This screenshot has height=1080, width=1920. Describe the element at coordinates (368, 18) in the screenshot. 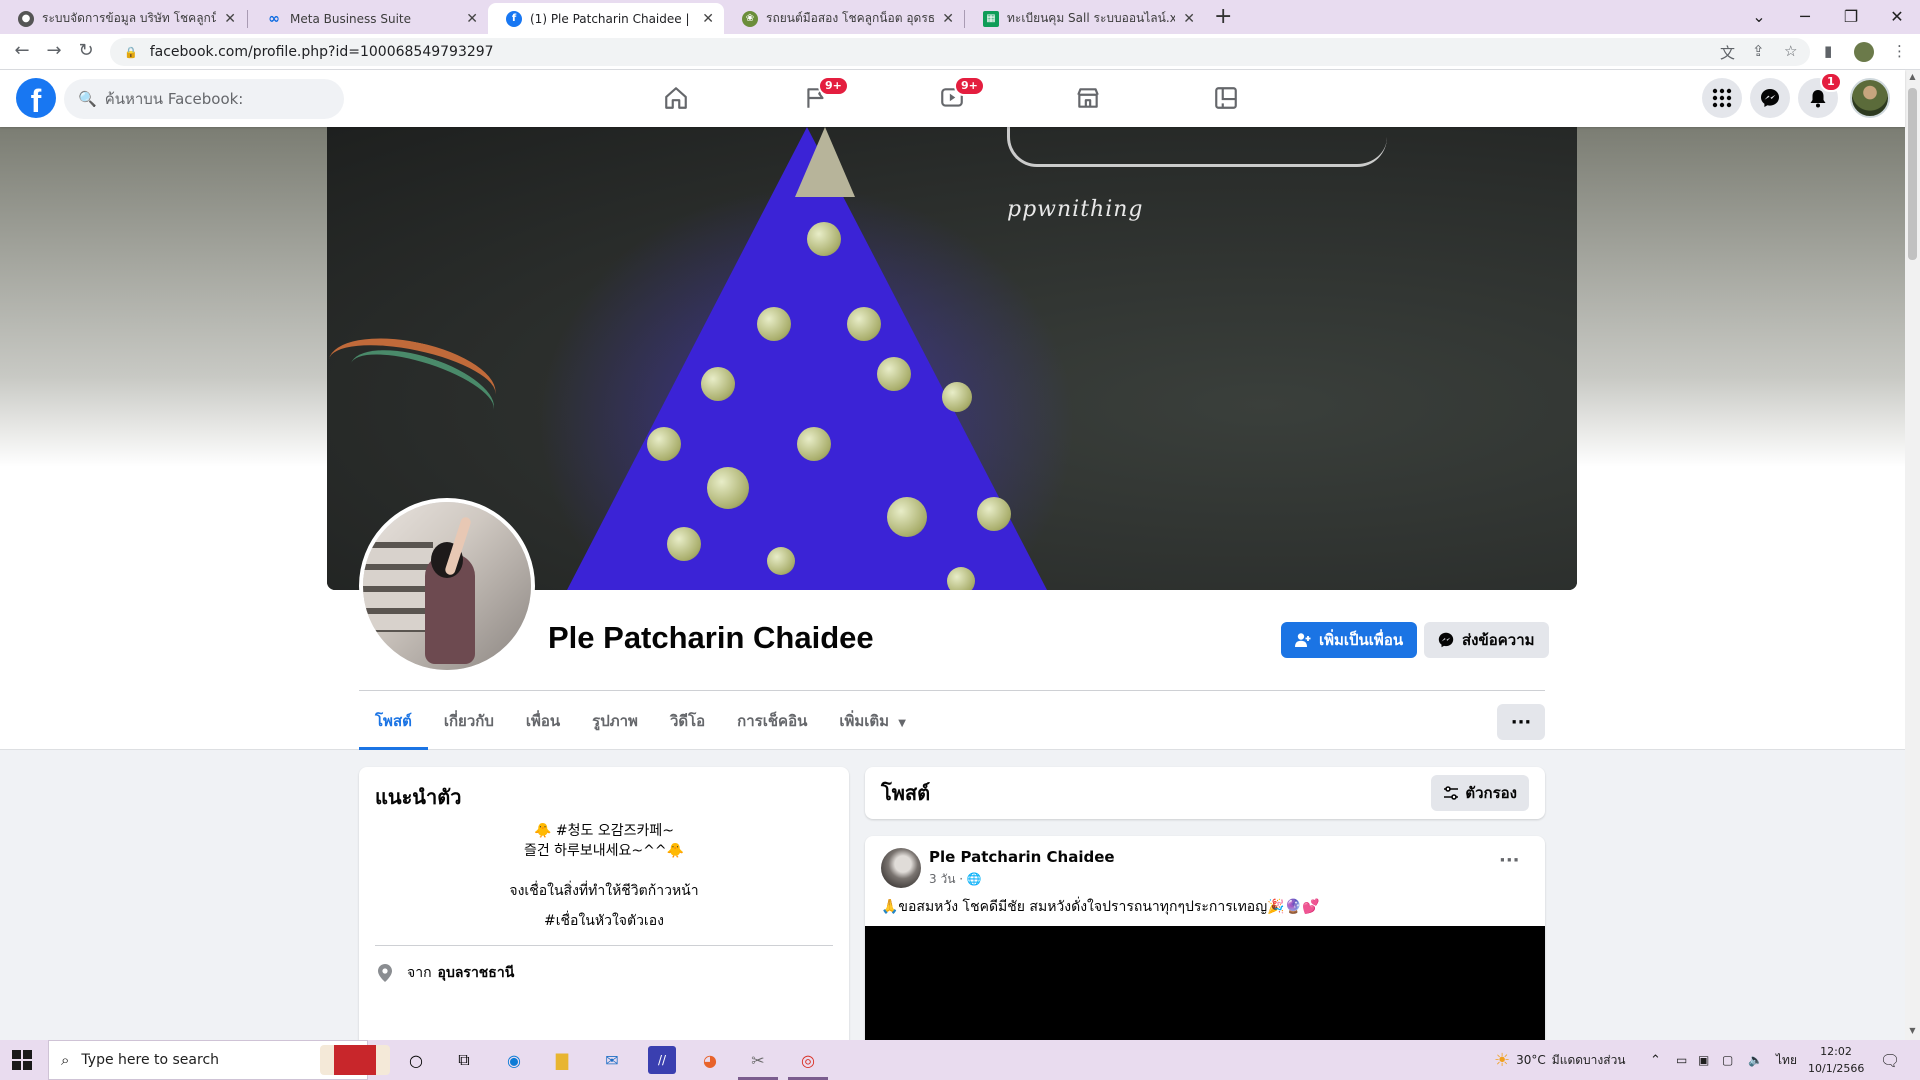

I see `browser-tab-2: ∞ Meta Business Suite ✕` at that location.